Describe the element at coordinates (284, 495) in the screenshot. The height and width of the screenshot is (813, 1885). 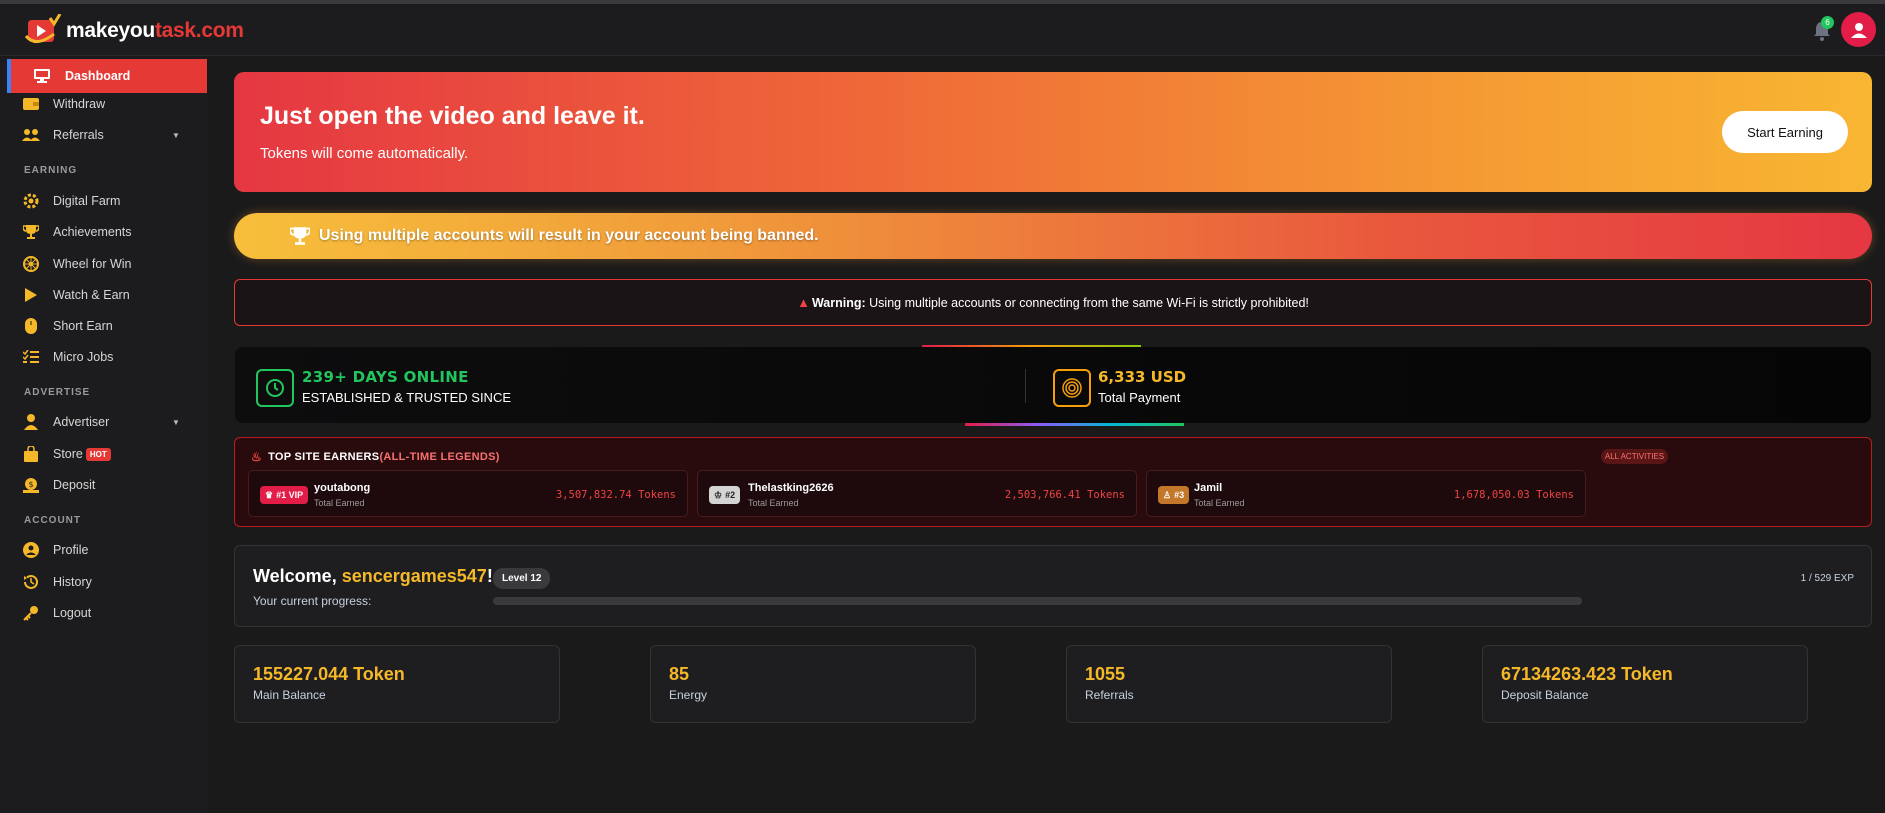
I see `rank-badge: ♛ #1 VIP` at that location.